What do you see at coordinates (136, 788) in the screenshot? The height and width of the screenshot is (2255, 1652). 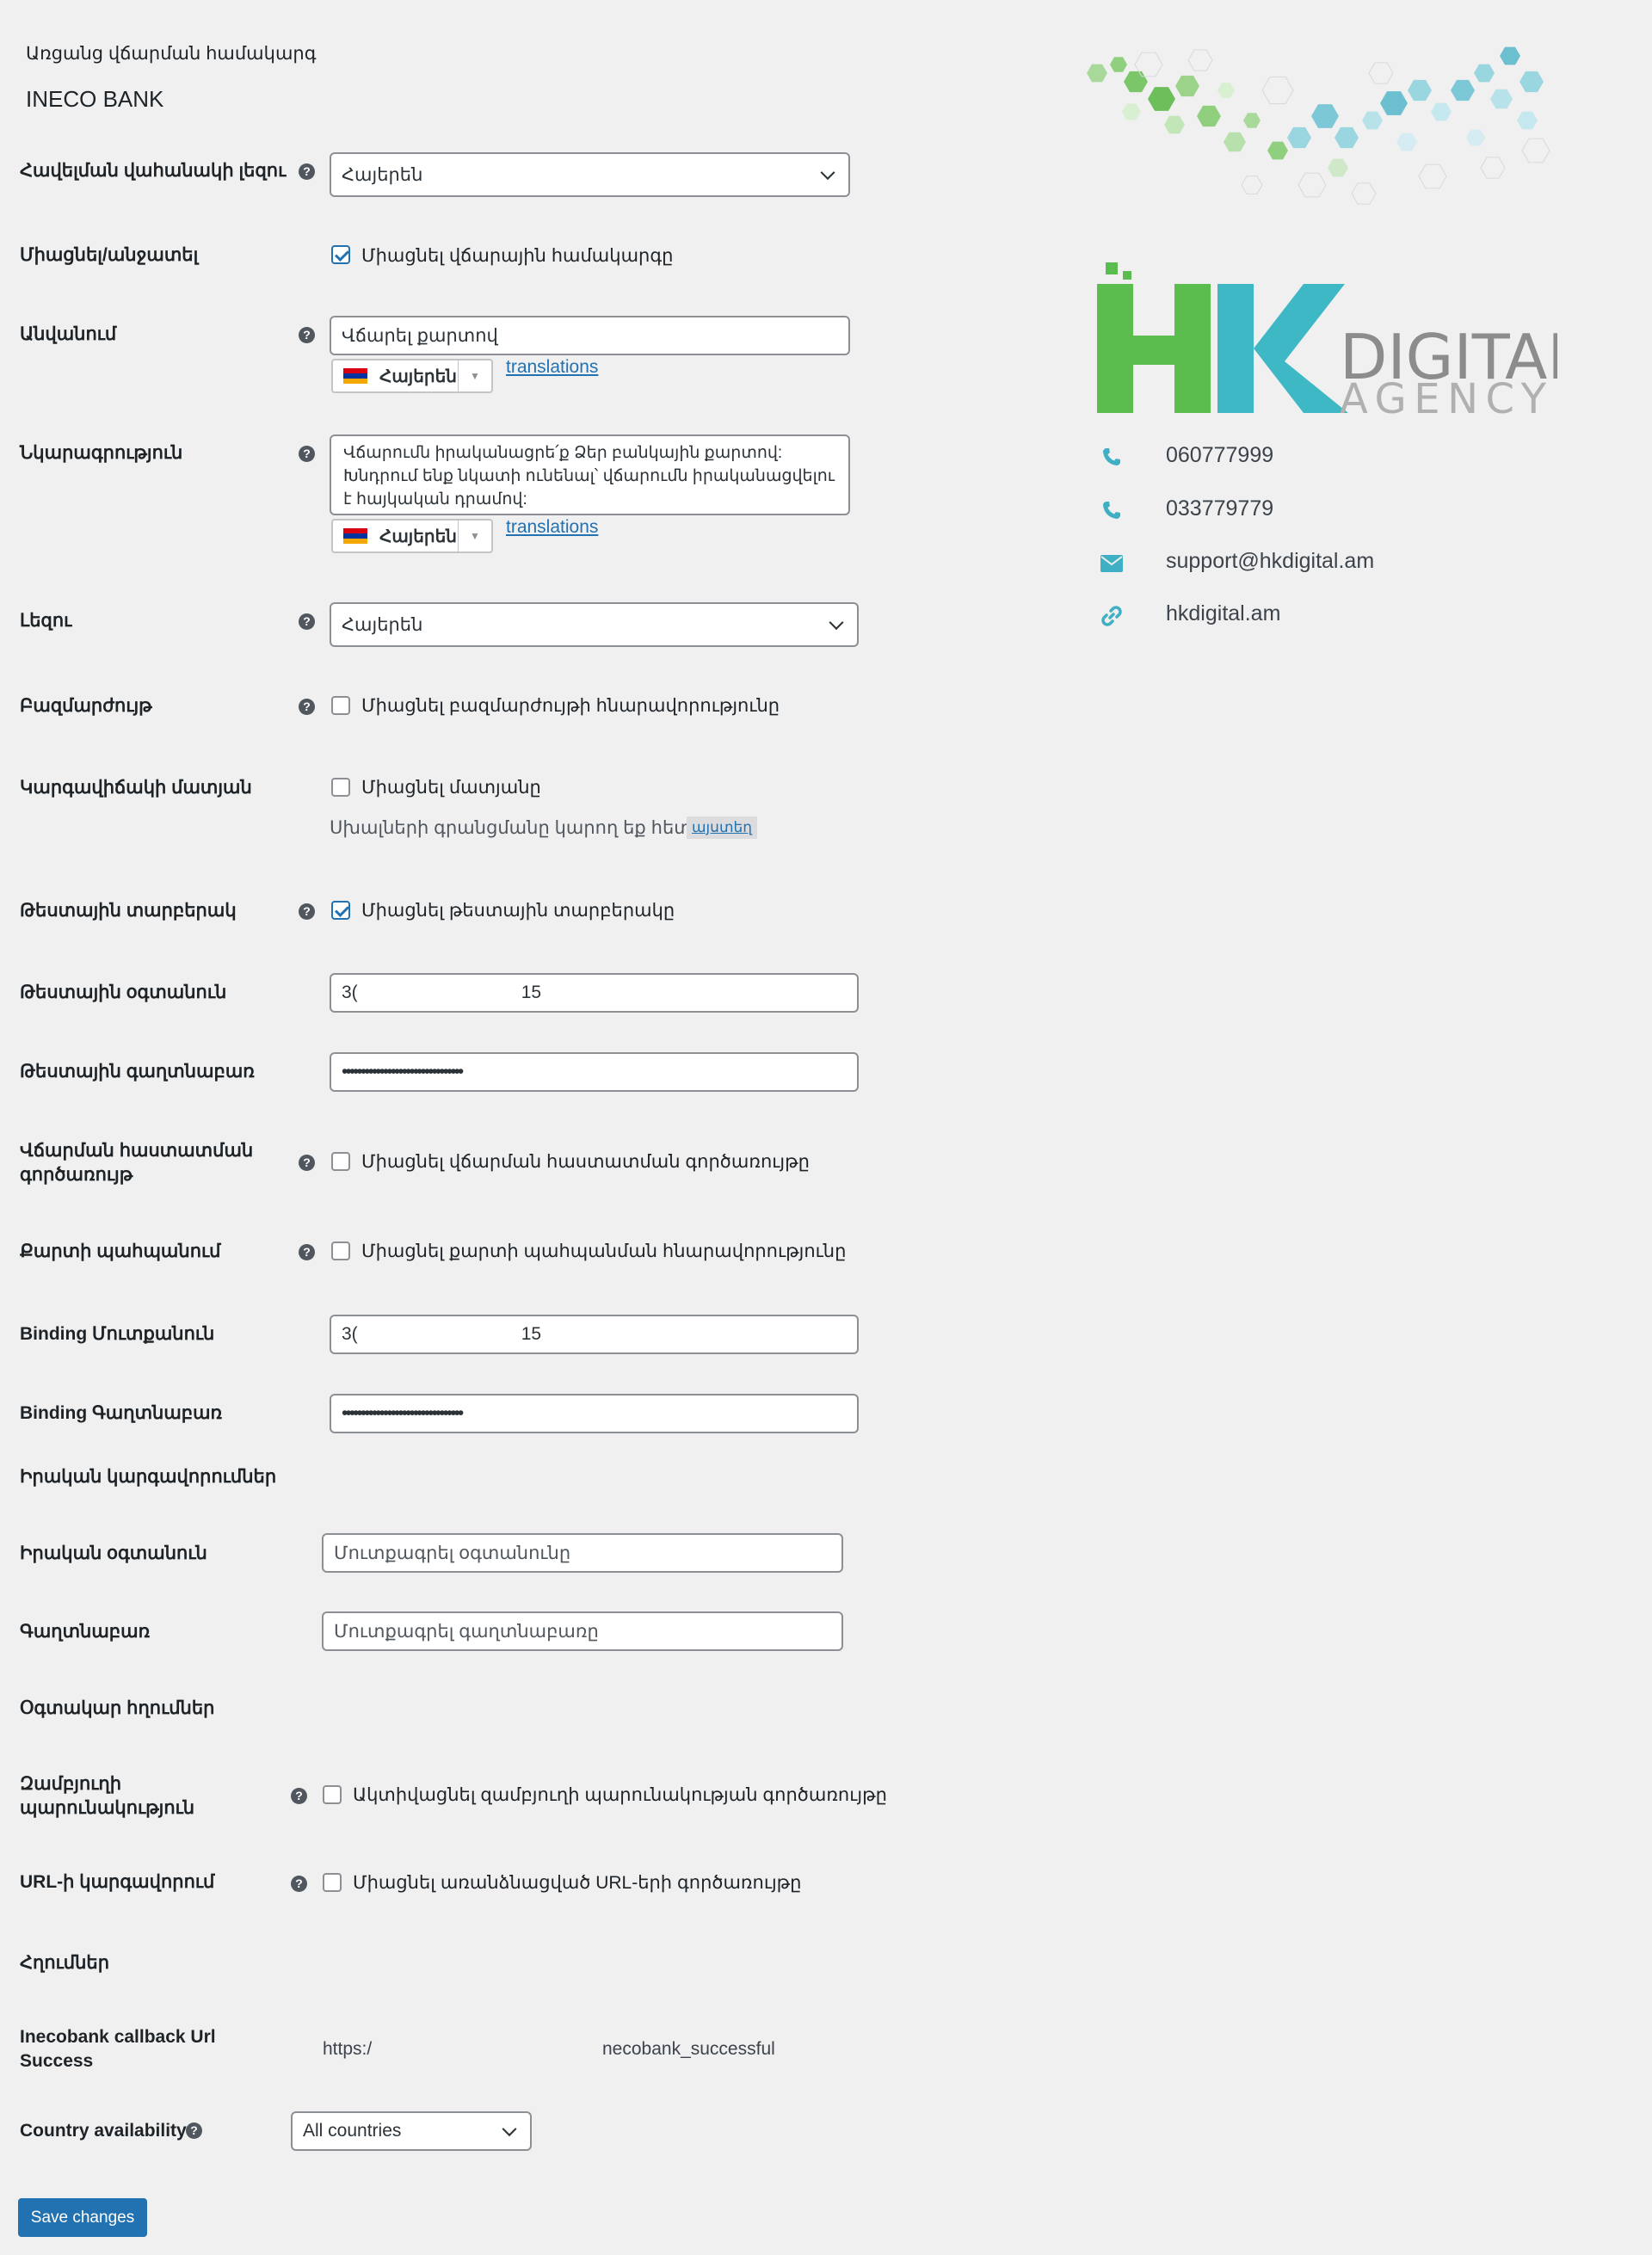 I see `debug-log-label: Կարգավիճակի մատյան` at bounding box center [136, 788].